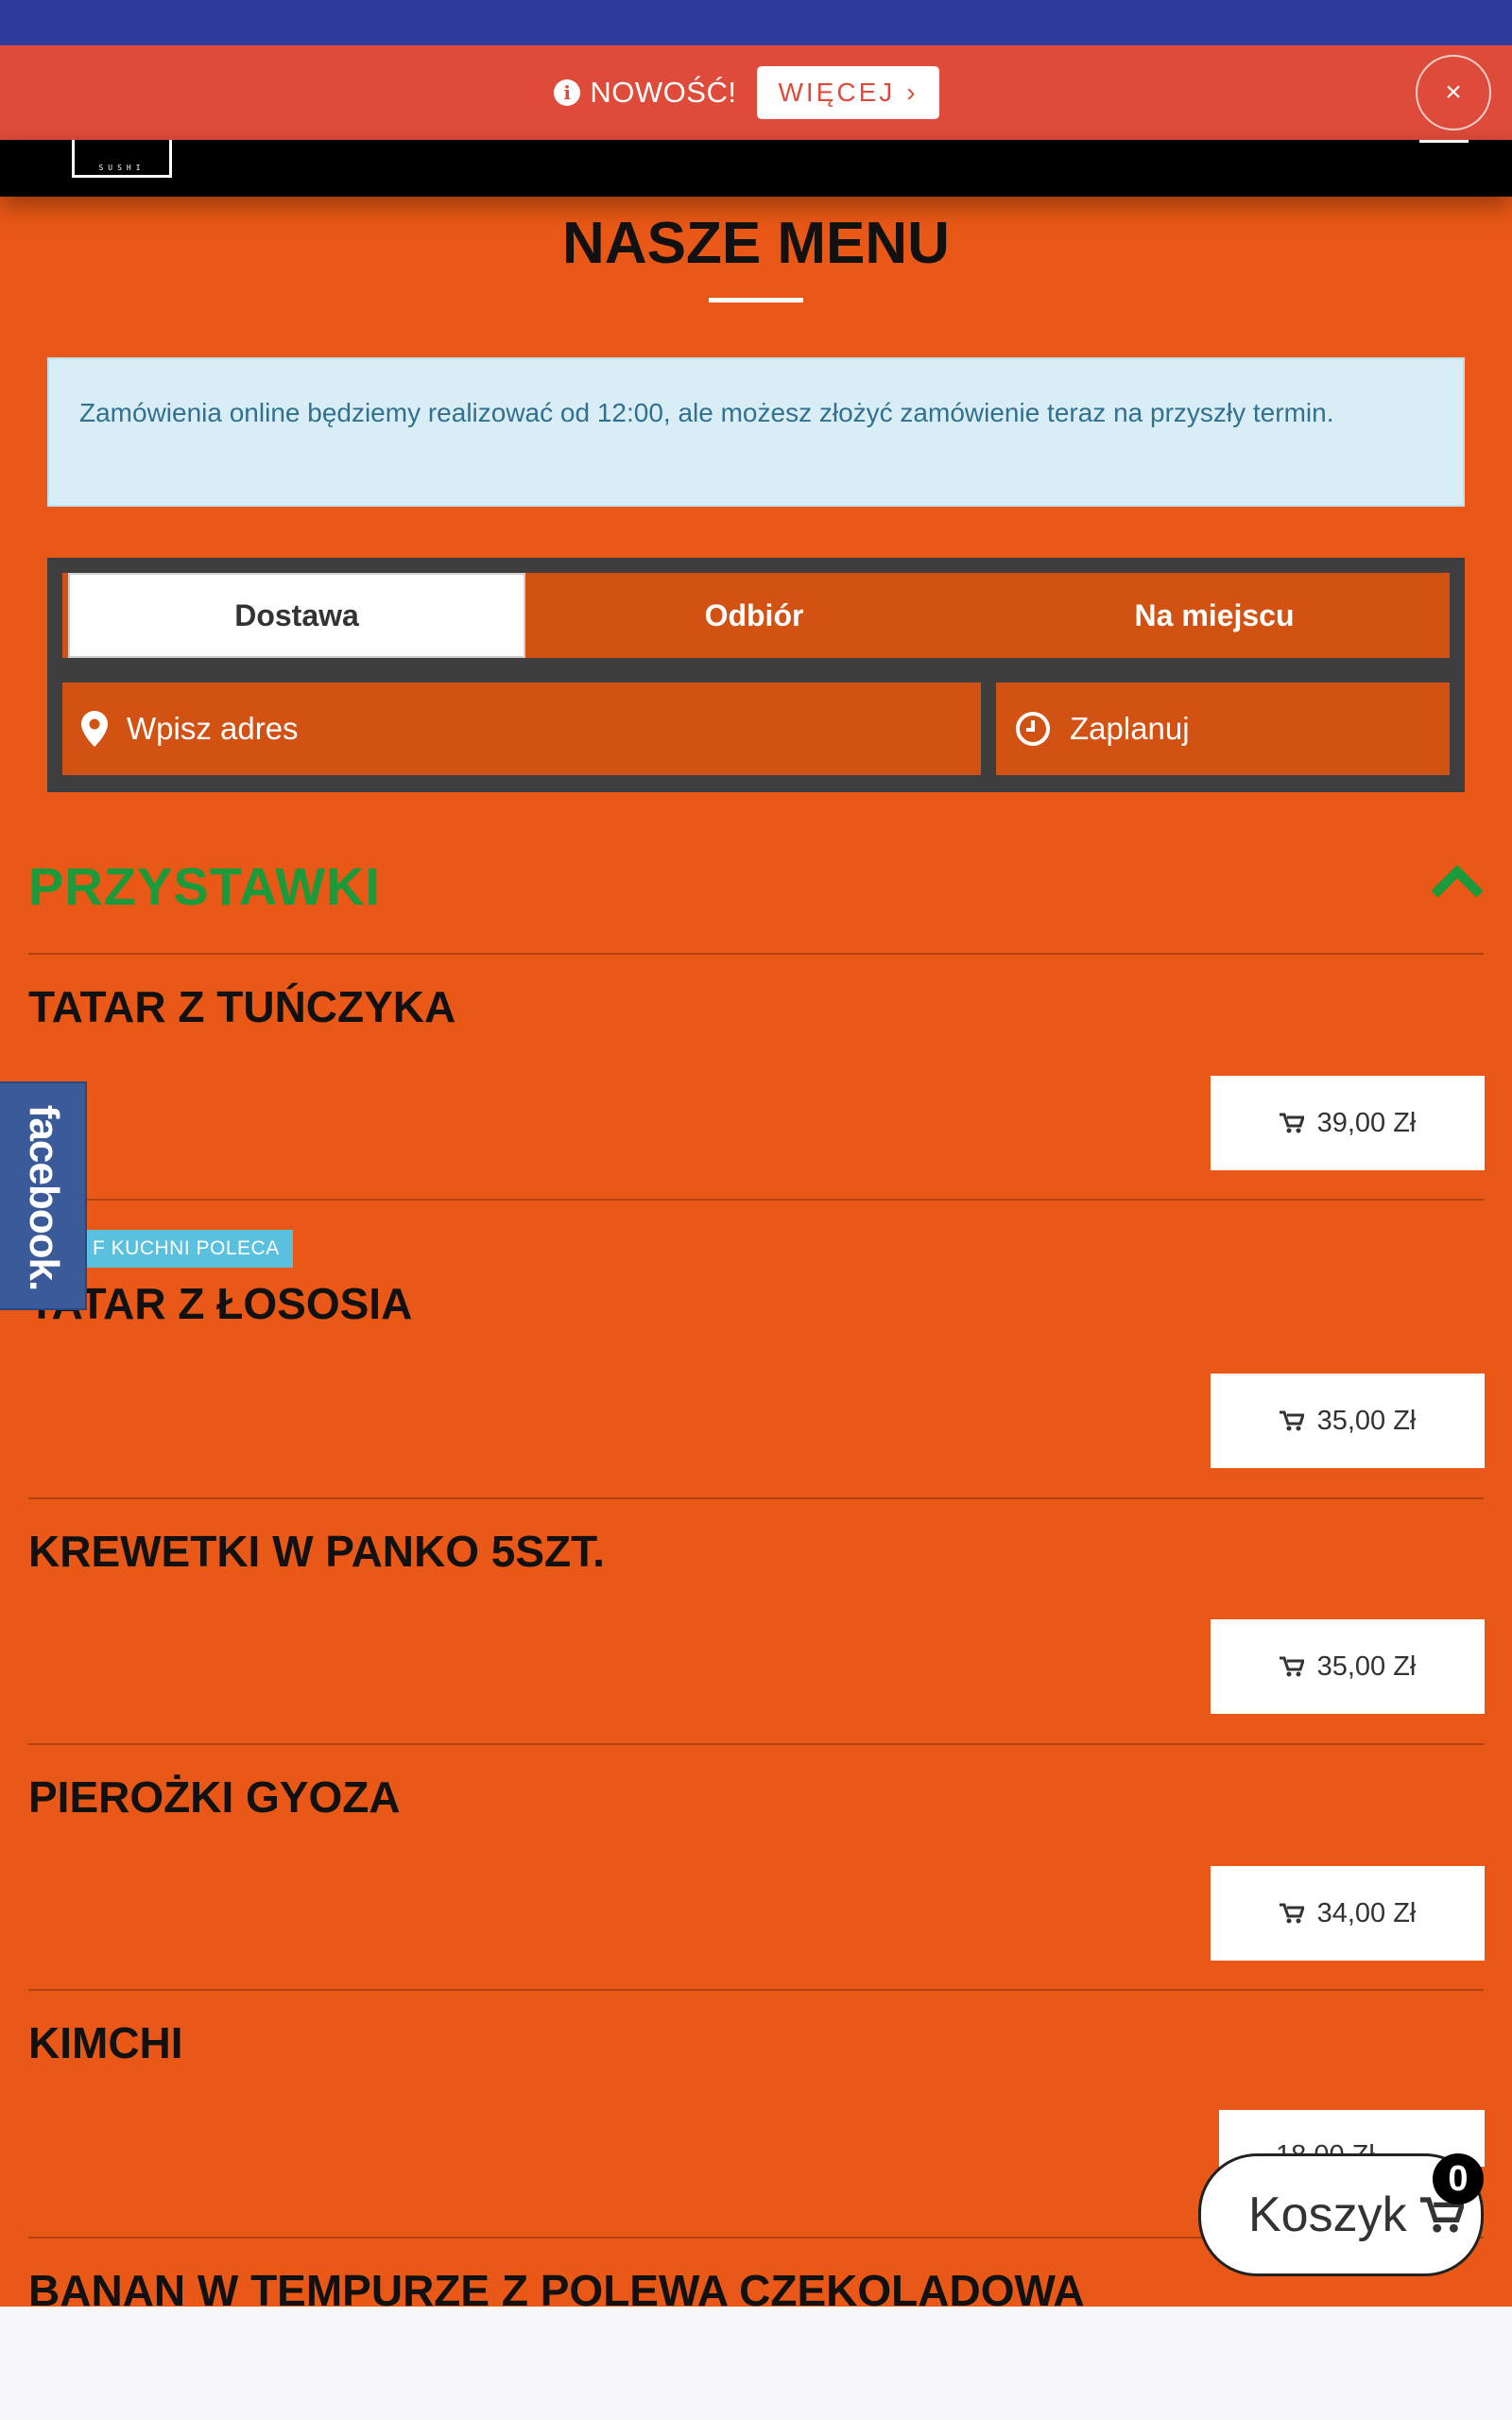  I want to click on status-strip, so click(756, 22).